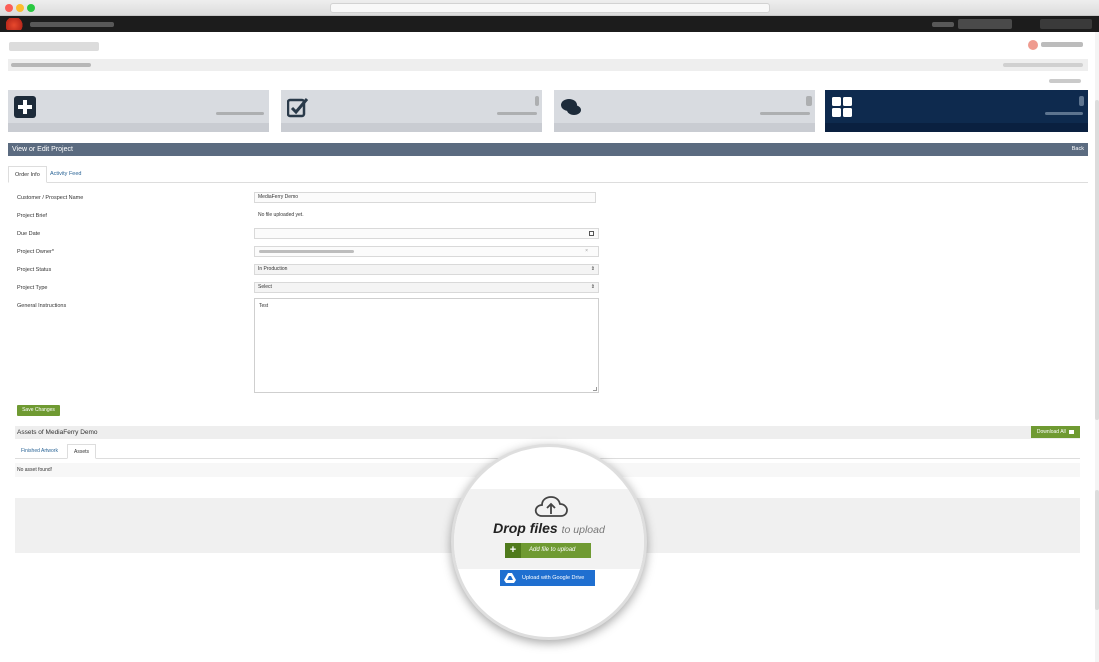  What do you see at coordinates (1043, 65) in the screenshot?
I see `breadcrumb-right-blurred` at bounding box center [1043, 65].